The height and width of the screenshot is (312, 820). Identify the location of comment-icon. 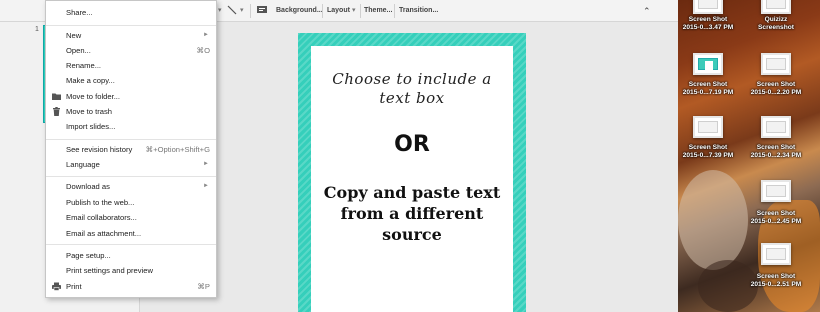
(262, 10).